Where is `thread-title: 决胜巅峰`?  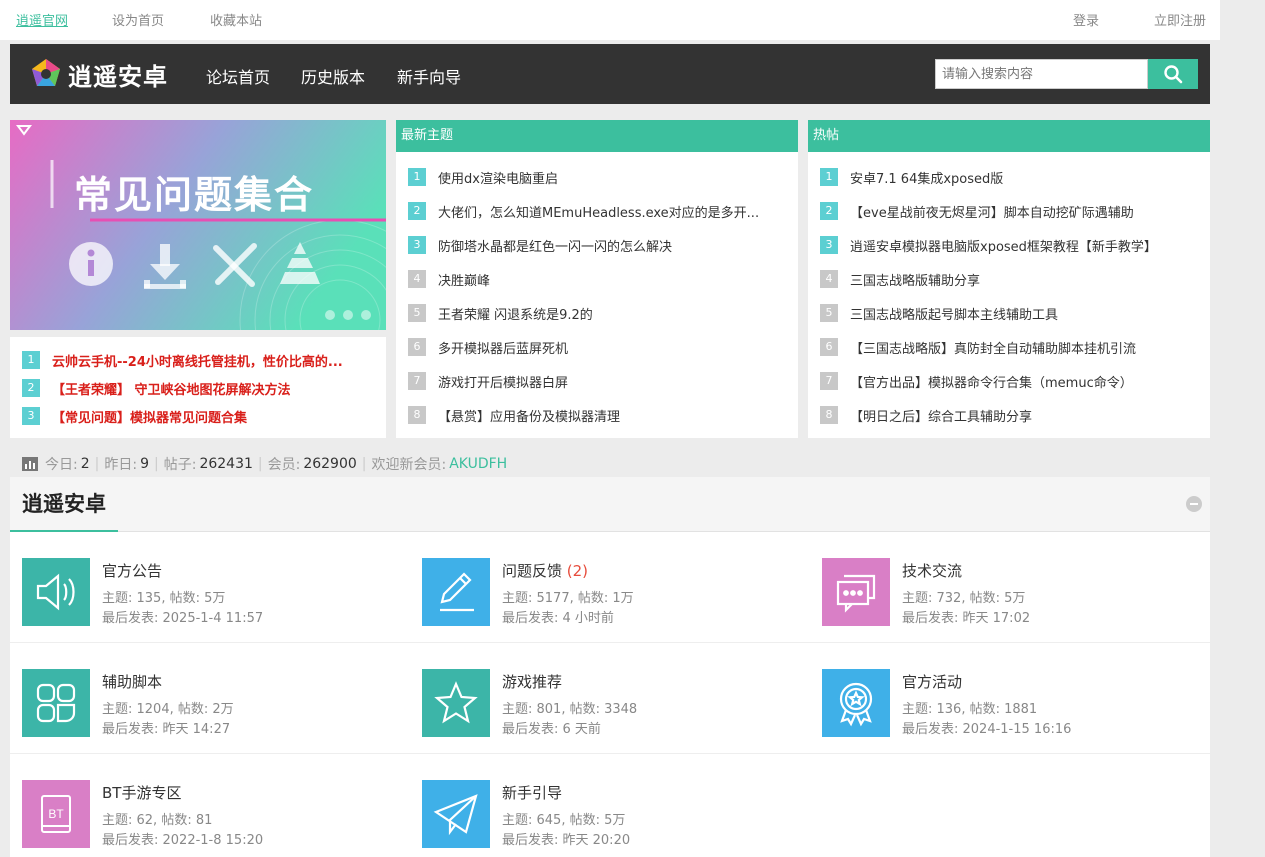
thread-title: 决胜巅峰 is located at coordinates (613, 279).